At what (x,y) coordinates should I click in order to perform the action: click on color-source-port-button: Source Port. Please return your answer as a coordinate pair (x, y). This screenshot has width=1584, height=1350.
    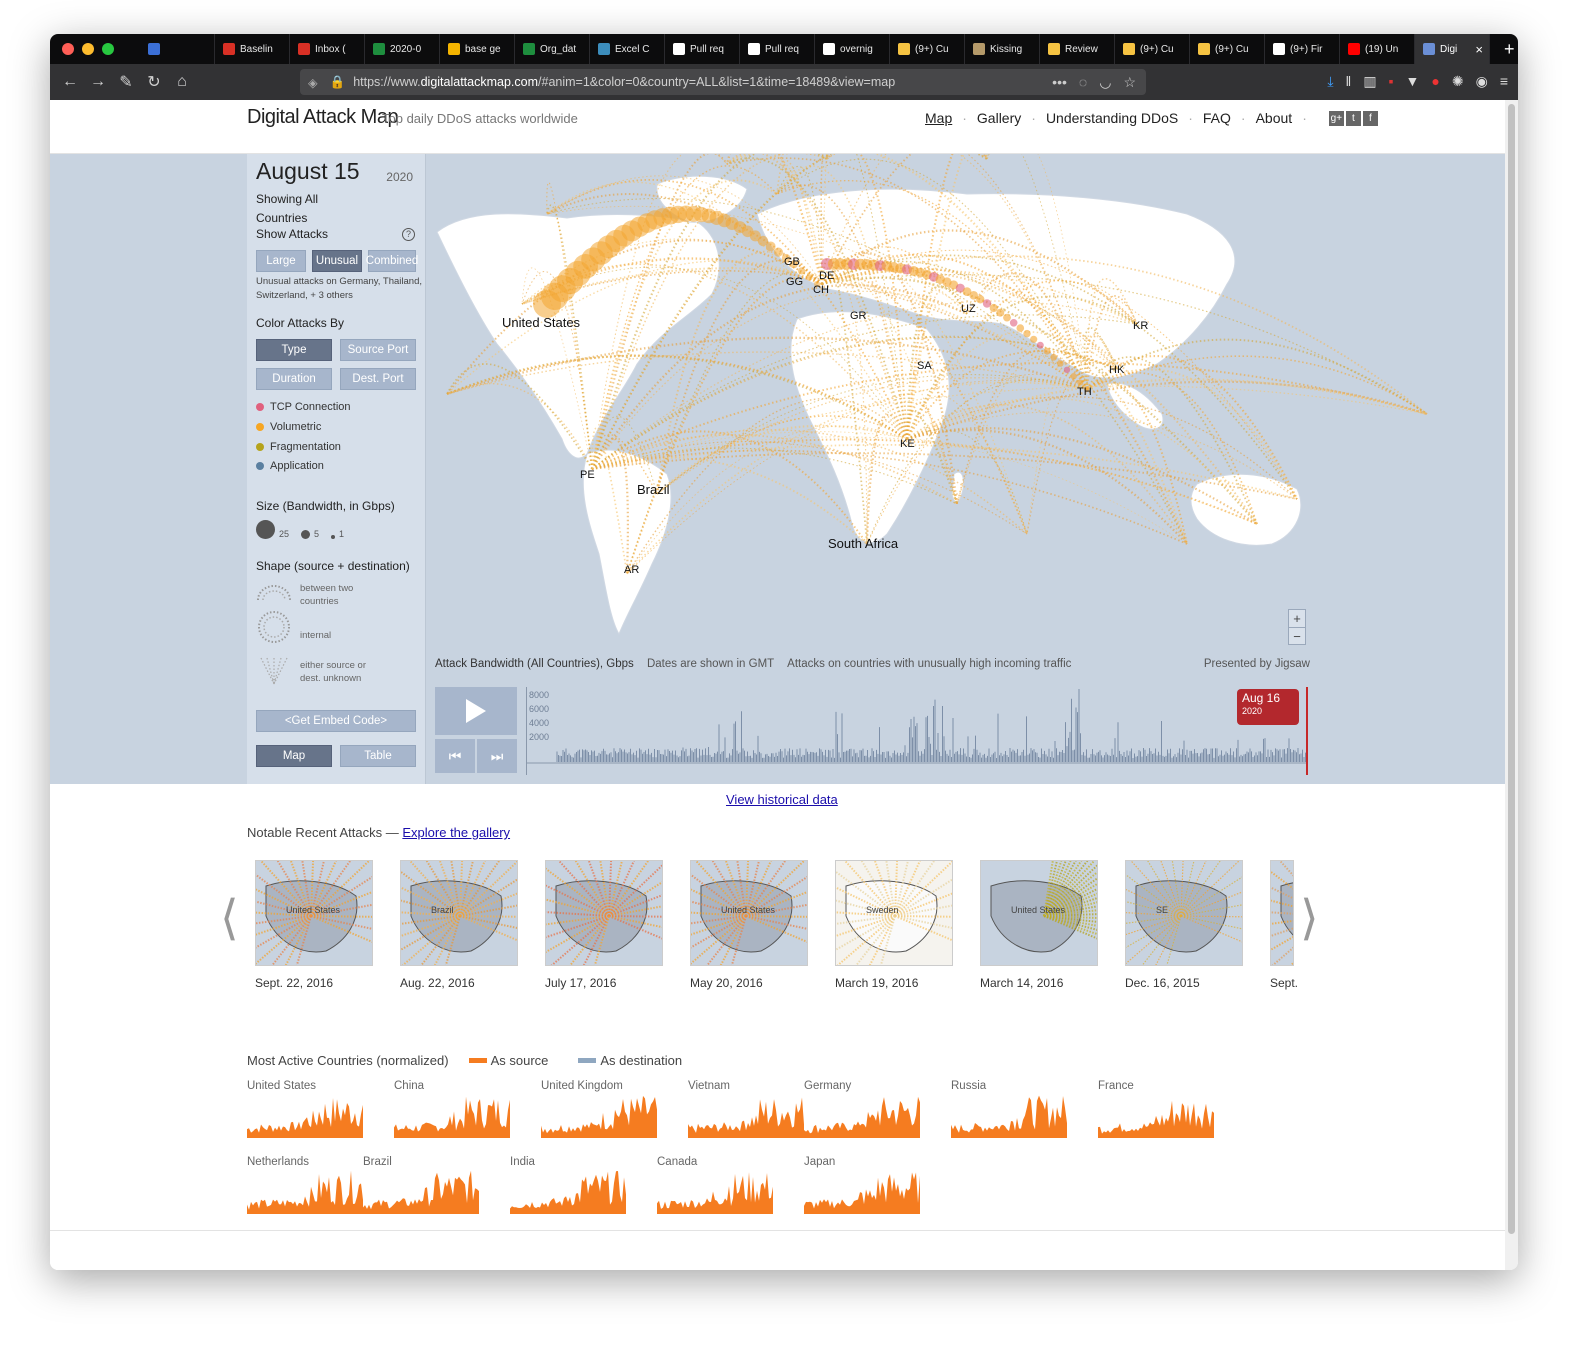
    Looking at the image, I should click on (378, 350).